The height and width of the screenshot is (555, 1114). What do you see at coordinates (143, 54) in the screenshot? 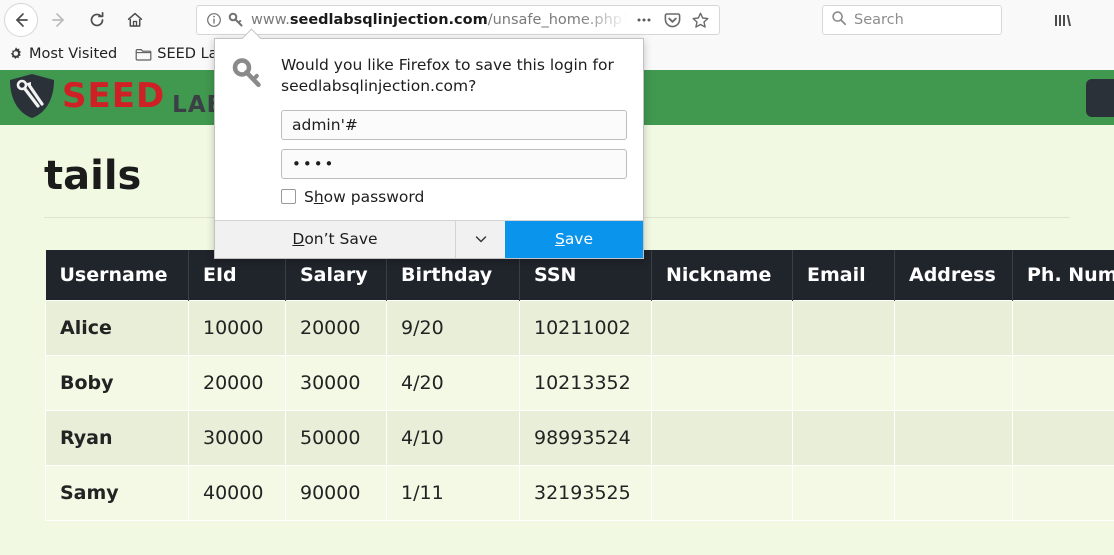
I see `folder-icon` at bounding box center [143, 54].